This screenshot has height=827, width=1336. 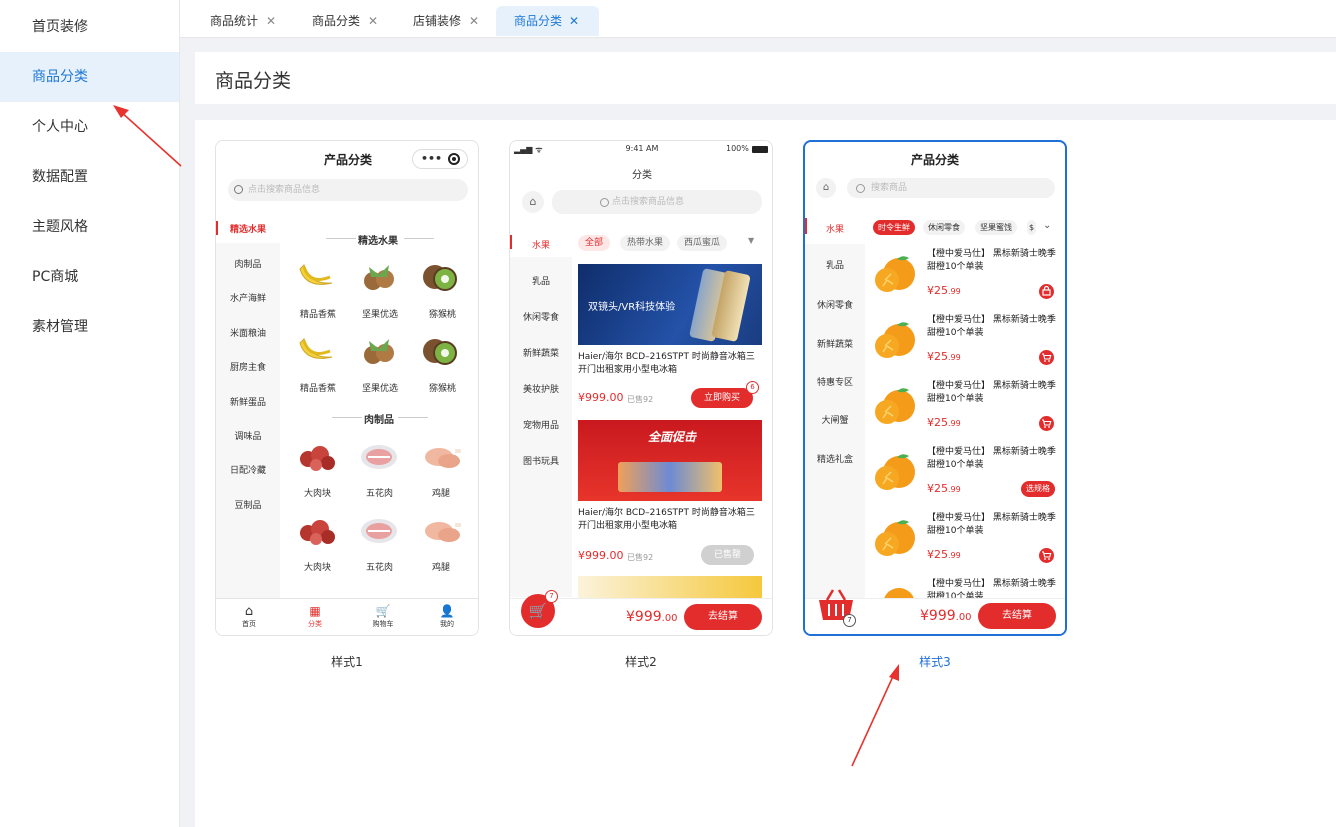 What do you see at coordinates (1046, 291) in the screenshot?
I see `bag-icon` at bounding box center [1046, 291].